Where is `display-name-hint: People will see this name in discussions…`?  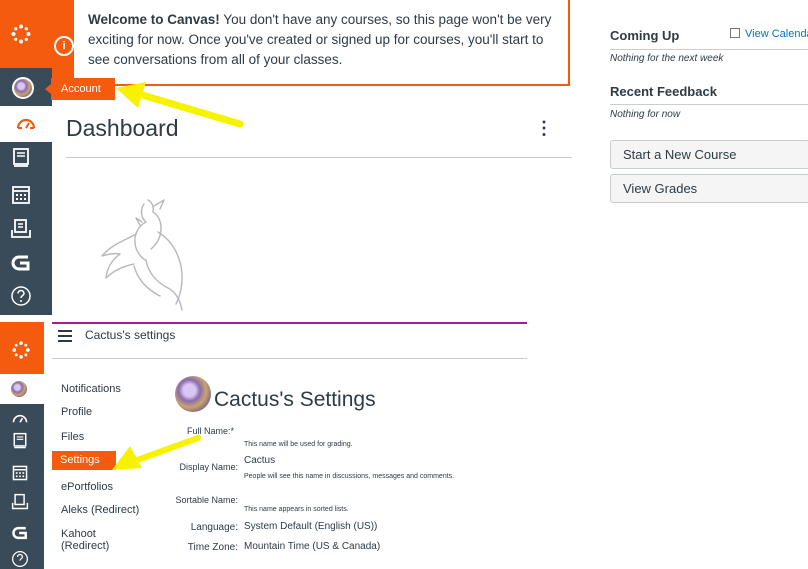
display-name-hint: People will see this name in discussions… is located at coordinates (349, 476).